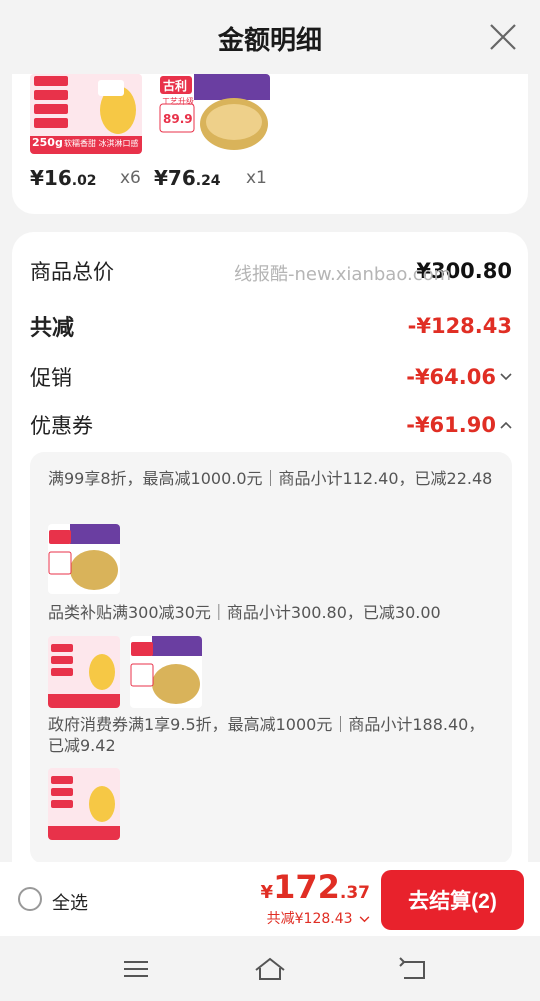 The width and height of the screenshot is (540, 1001). I want to click on saved-amount-text: 共减¥128.43, so click(309, 919).